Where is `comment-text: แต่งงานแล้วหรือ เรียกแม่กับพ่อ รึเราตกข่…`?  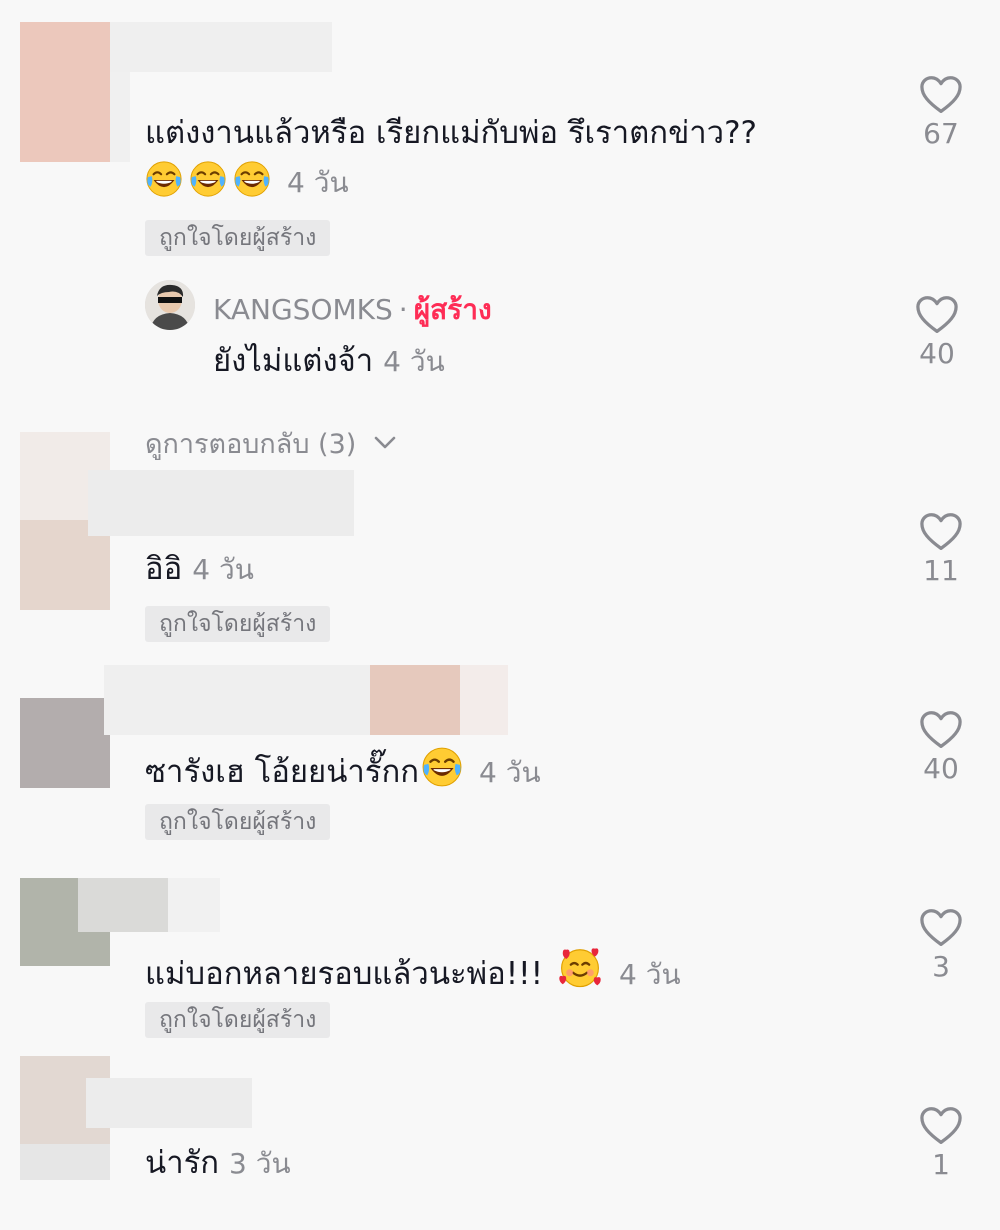
comment-text: แต่งงานแล้วหรือ เรียกแม่กับพ่อ รึเราตกข่… is located at coordinates (451, 133).